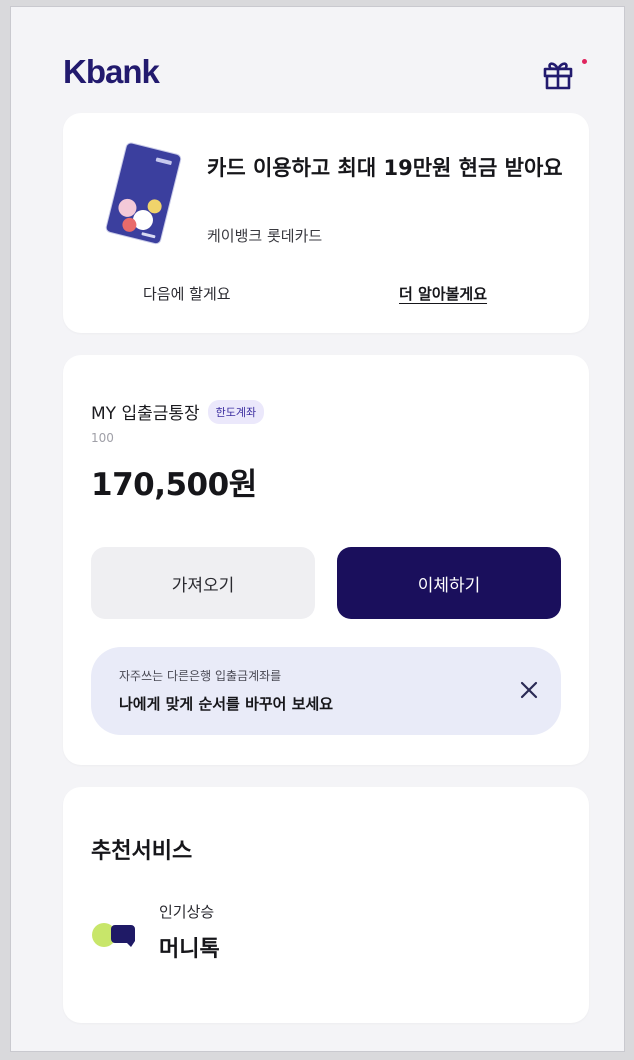 This screenshot has height=1060, width=634. What do you see at coordinates (236, 411) in the screenshot?
I see `limit-account-badge: 한도계좌` at bounding box center [236, 411].